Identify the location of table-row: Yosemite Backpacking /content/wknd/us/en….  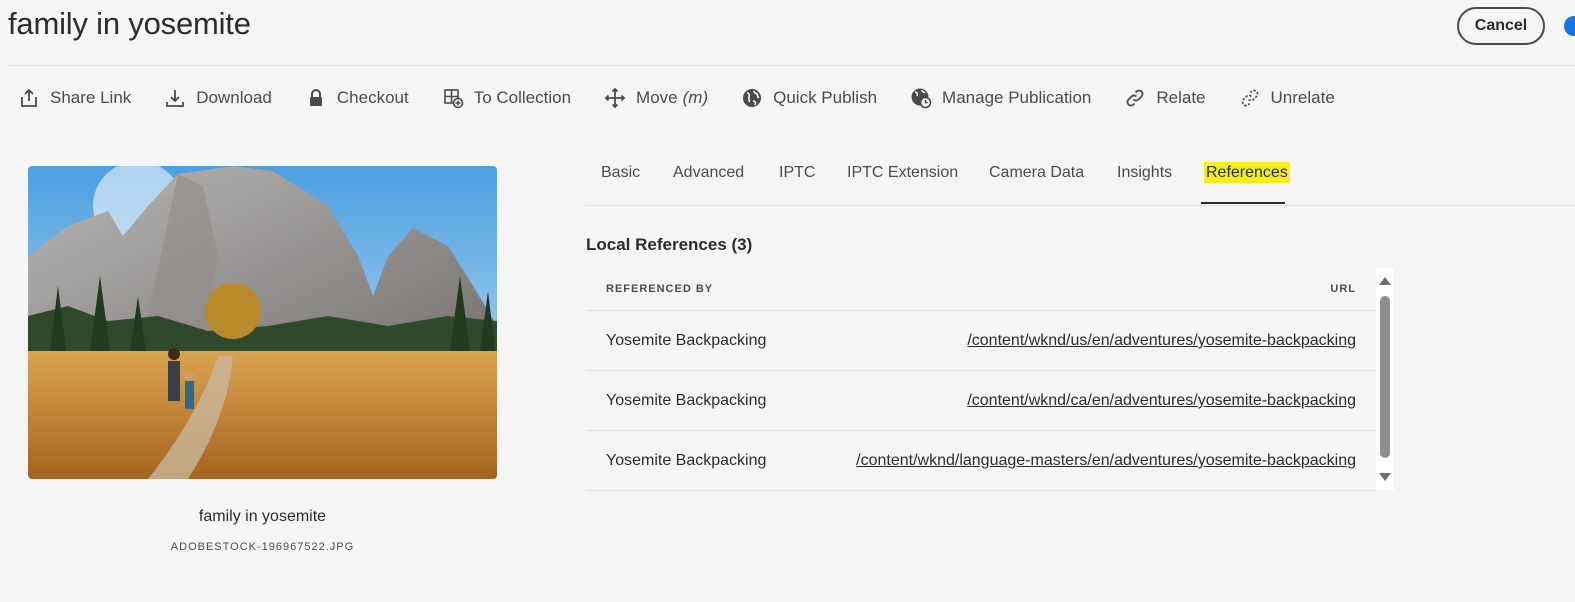
(981, 341).